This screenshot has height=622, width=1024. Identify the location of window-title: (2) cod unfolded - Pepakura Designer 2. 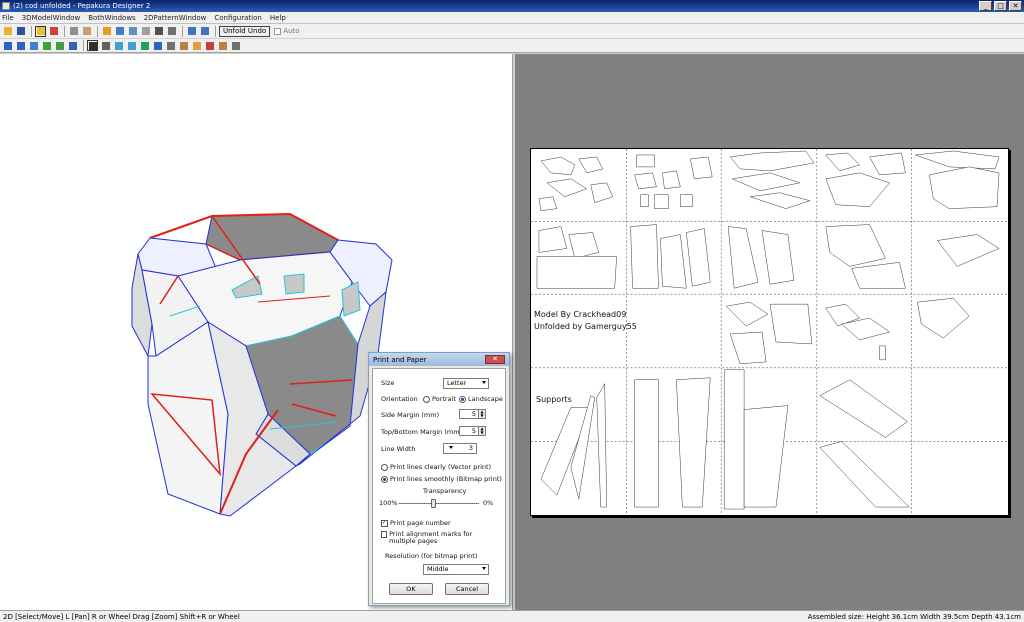
(82, 6).